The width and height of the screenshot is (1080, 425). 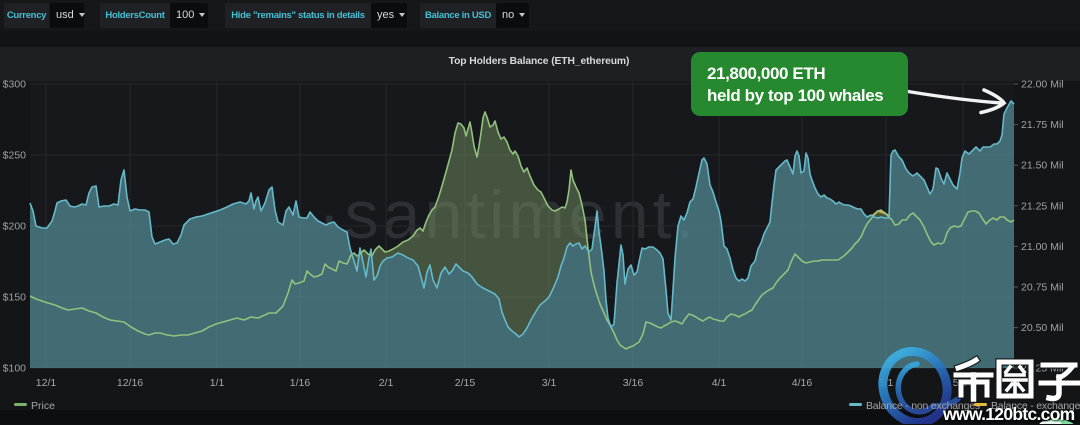 What do you see at coordinates (549, 383) in the screenshot?
I see `svg-text: 3/1` at bounding box center [549, 383].